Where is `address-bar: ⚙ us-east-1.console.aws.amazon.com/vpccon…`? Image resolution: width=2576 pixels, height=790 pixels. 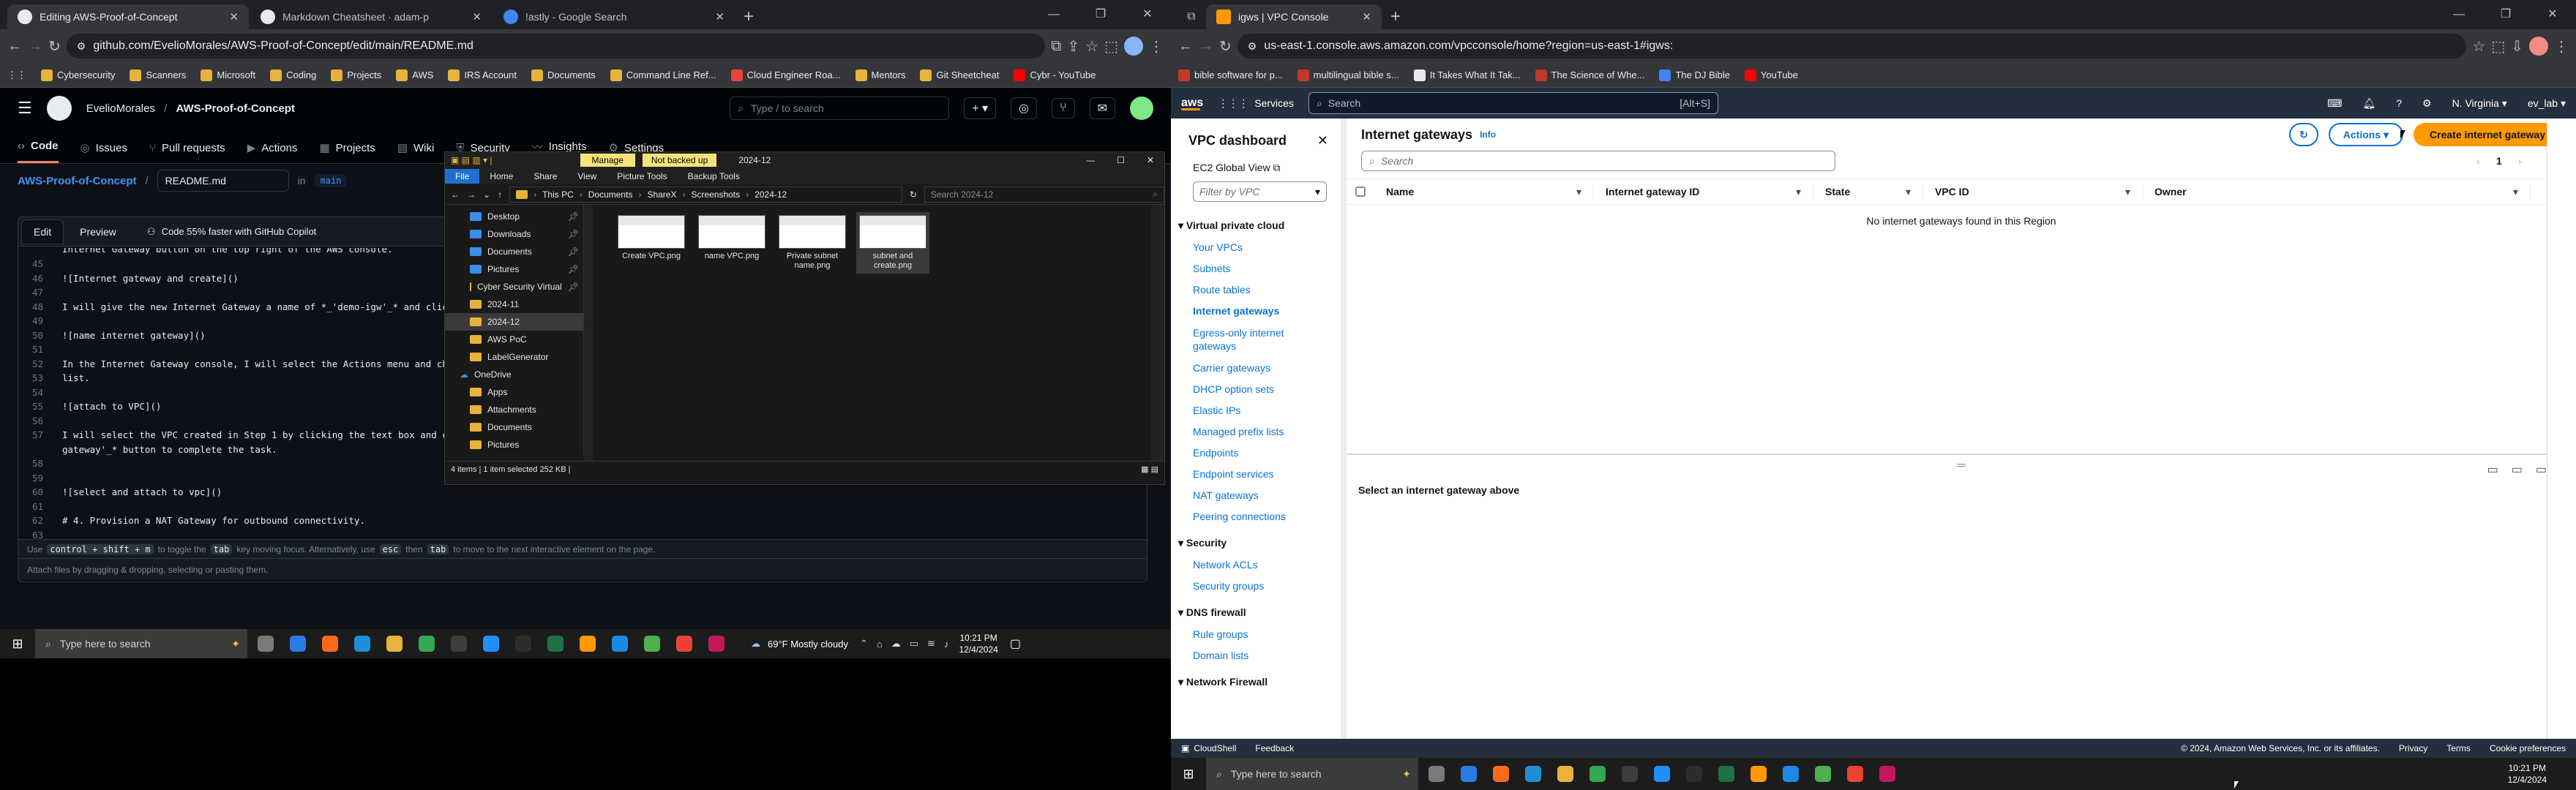 address-bar: ⚙ us-east-1.console.aws.amazon.com/vpccon… is located at coordinates (1852, 46).